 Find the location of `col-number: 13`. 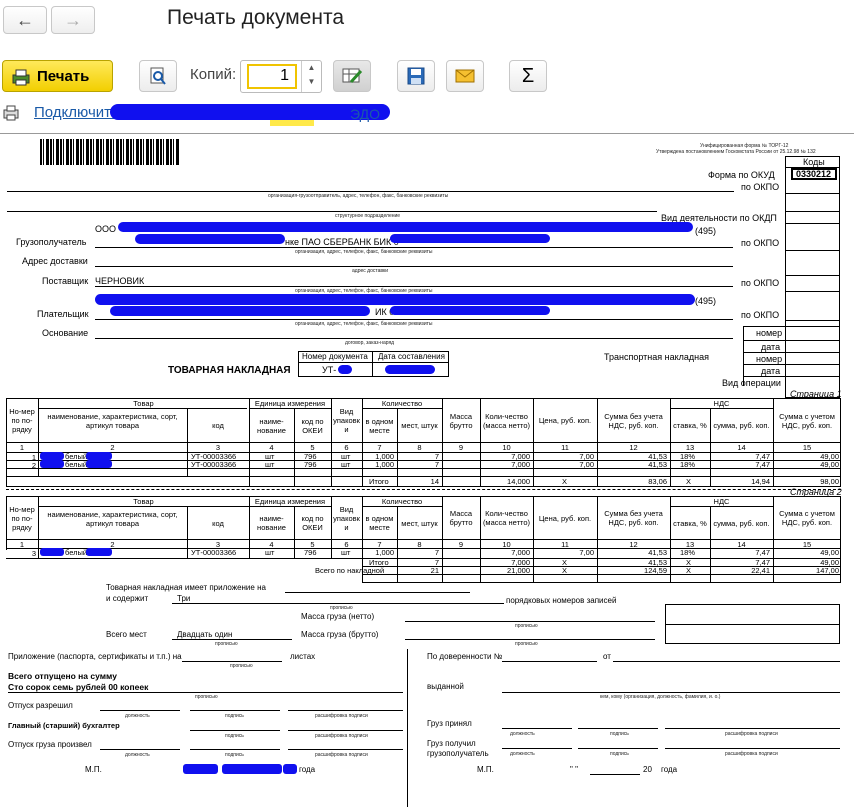

col-number: 13 is located at coordinates (690, 544).